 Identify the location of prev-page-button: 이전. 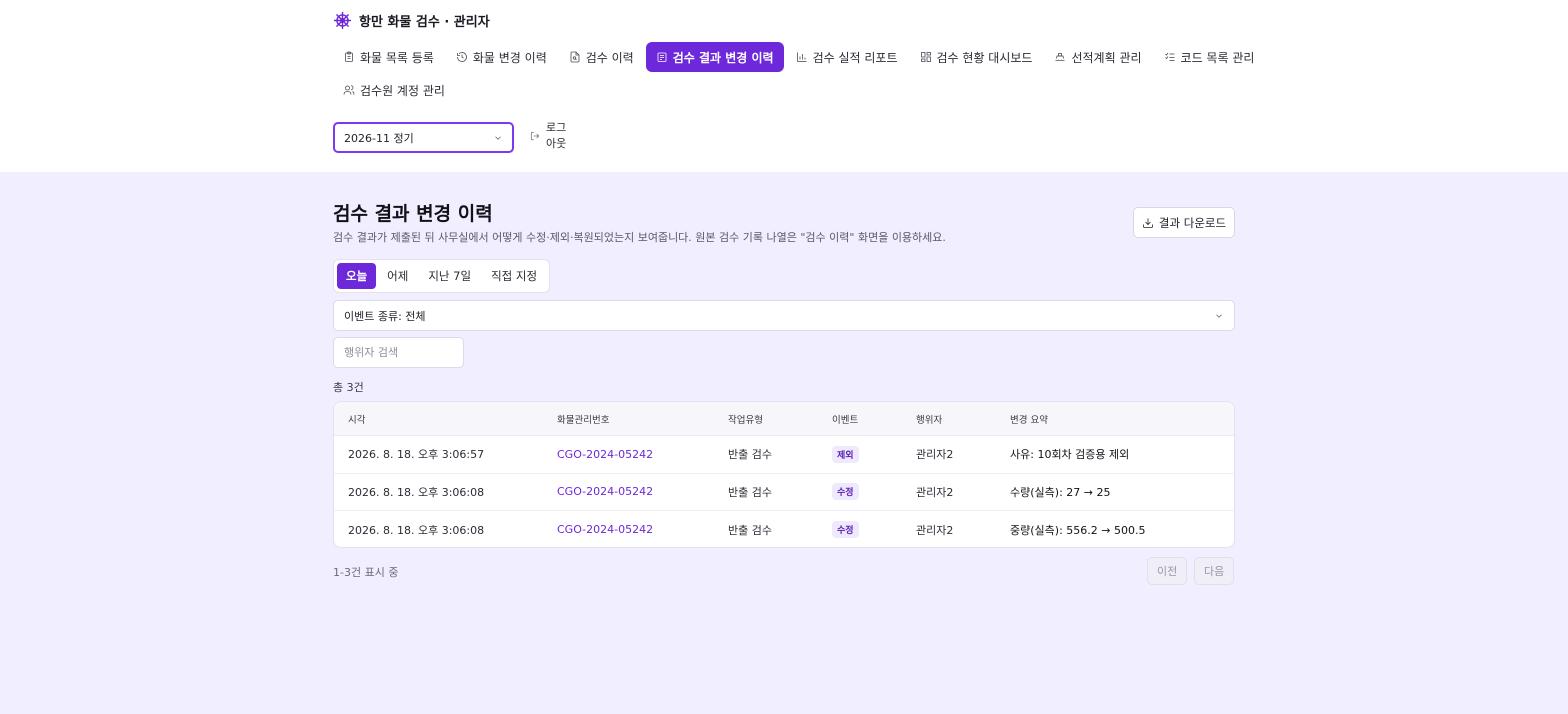
(1167, 571).